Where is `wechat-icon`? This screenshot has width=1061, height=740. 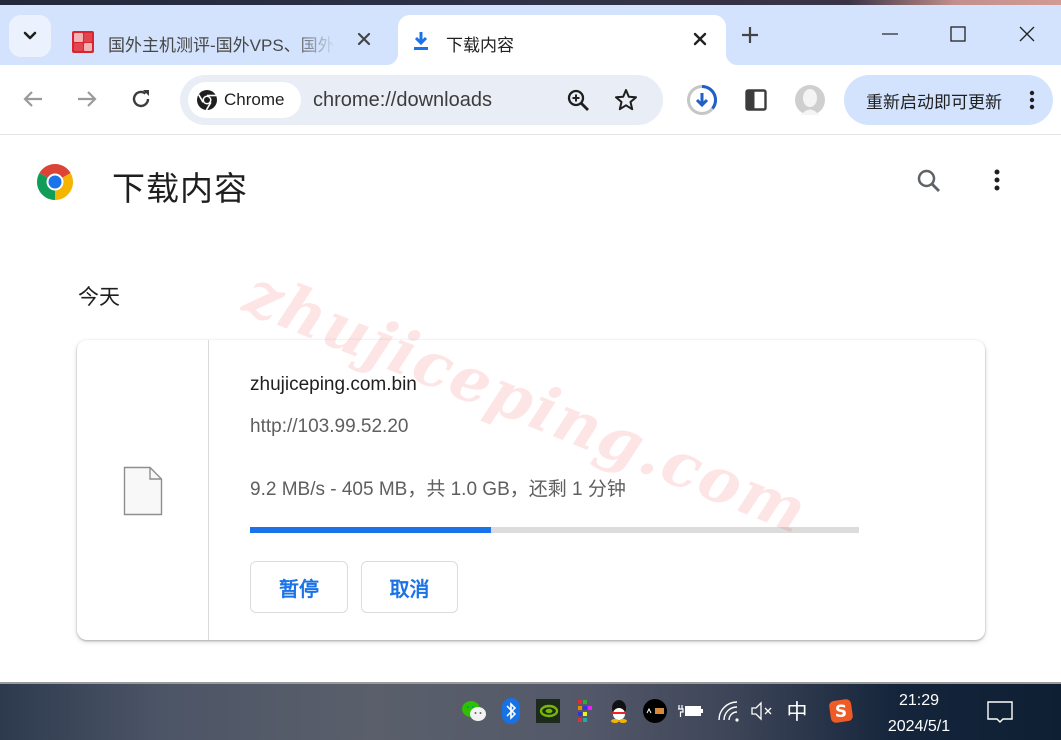
wechat-icon is located at coordinates (474, 711).